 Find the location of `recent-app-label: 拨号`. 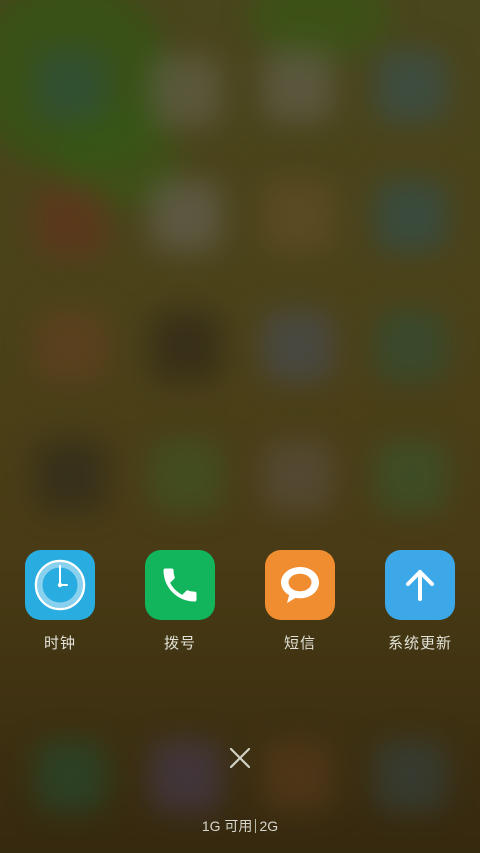

recent-app-label: 拨号 is located at coordinates (179, 643).